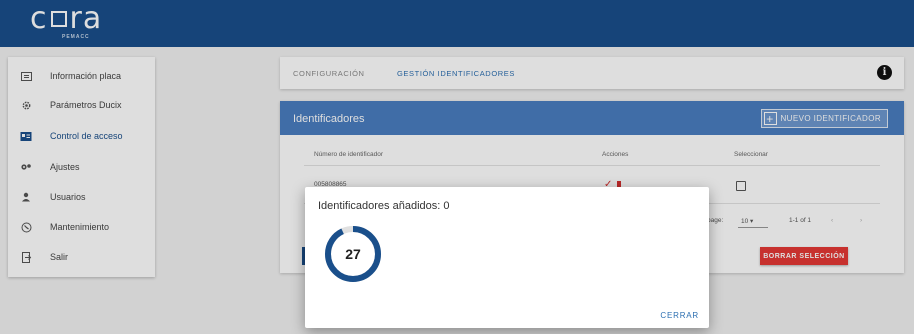 Image resolution: width=914 pixels, height=334 pixels. Describe the element at coordinates (679, 315) in the screenshot. I see `close-button: CERRAR` at that location.